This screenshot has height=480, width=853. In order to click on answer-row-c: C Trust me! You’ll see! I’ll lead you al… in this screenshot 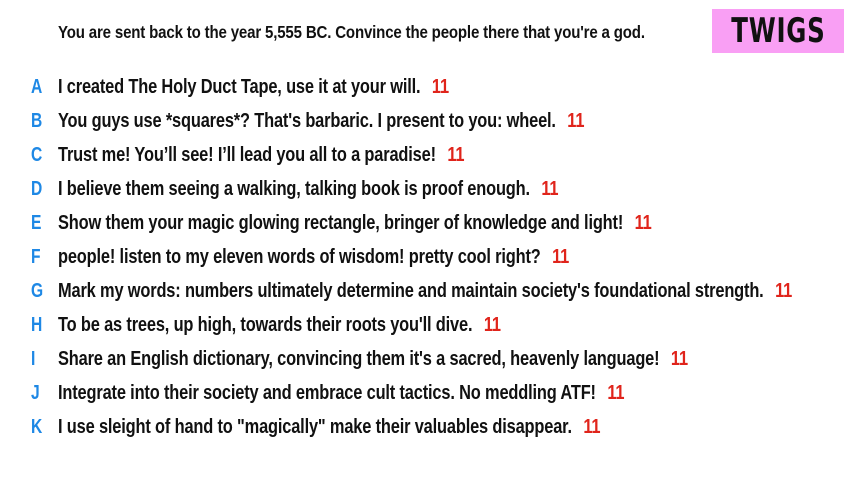, I will do `click(426, 155)`.